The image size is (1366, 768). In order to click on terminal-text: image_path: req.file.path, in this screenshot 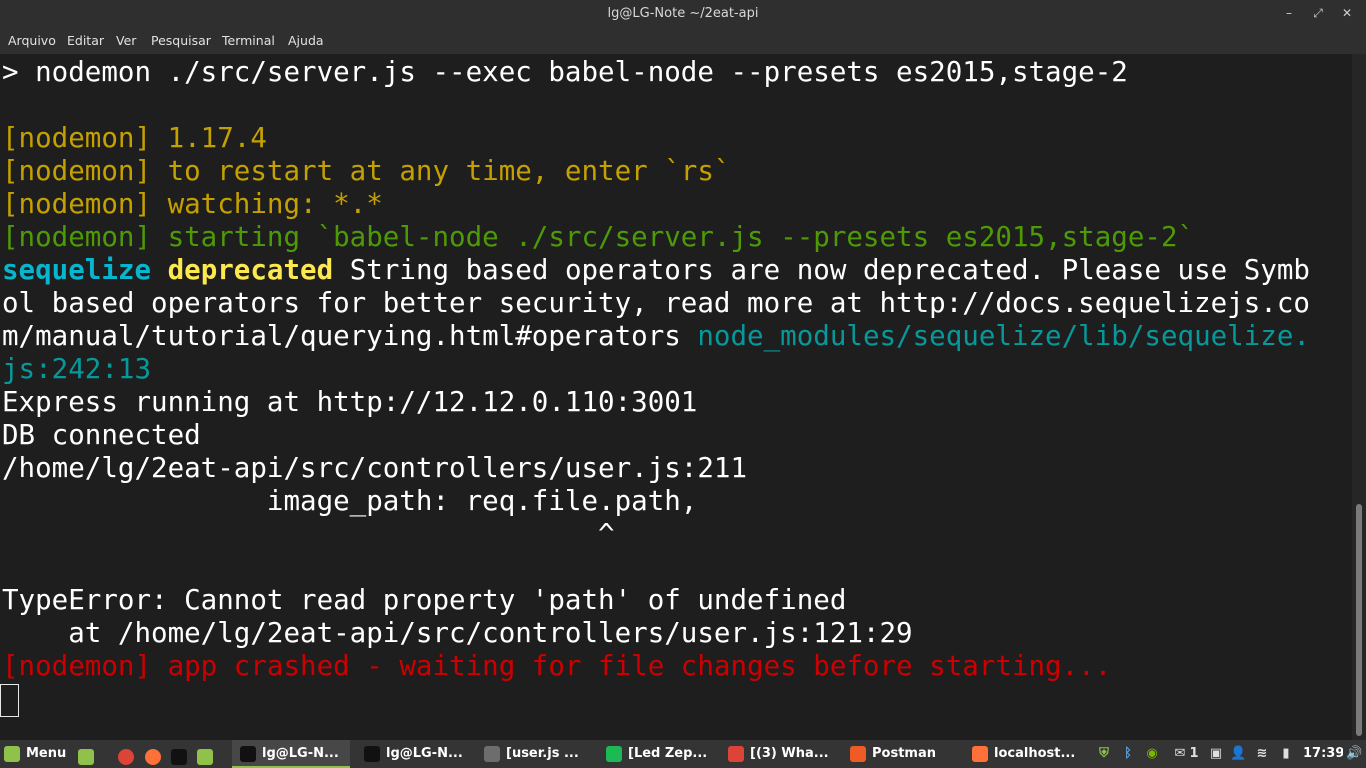, I will do `click(350, 501)`.